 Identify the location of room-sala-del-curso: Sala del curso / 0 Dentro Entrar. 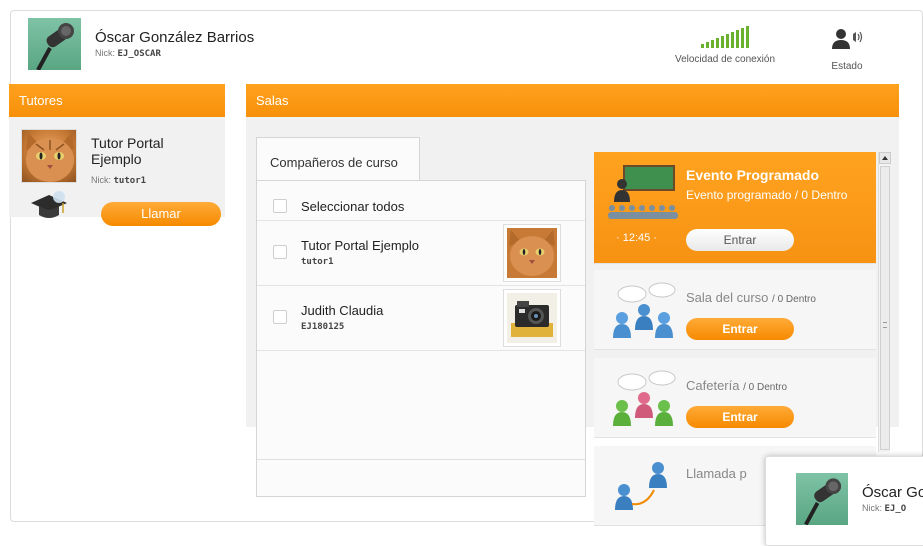
(735, 310).